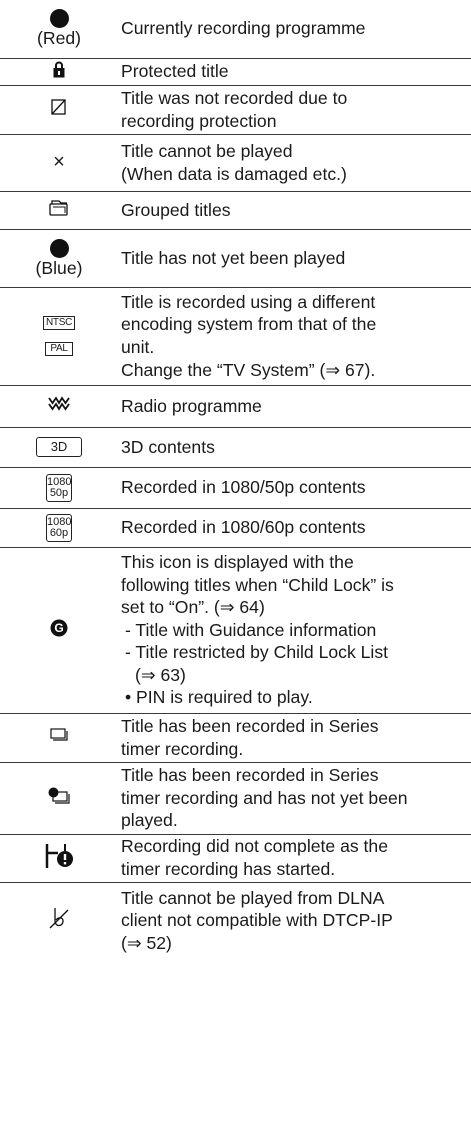  I want to click on pal-label: PAL, so click(59, 349).